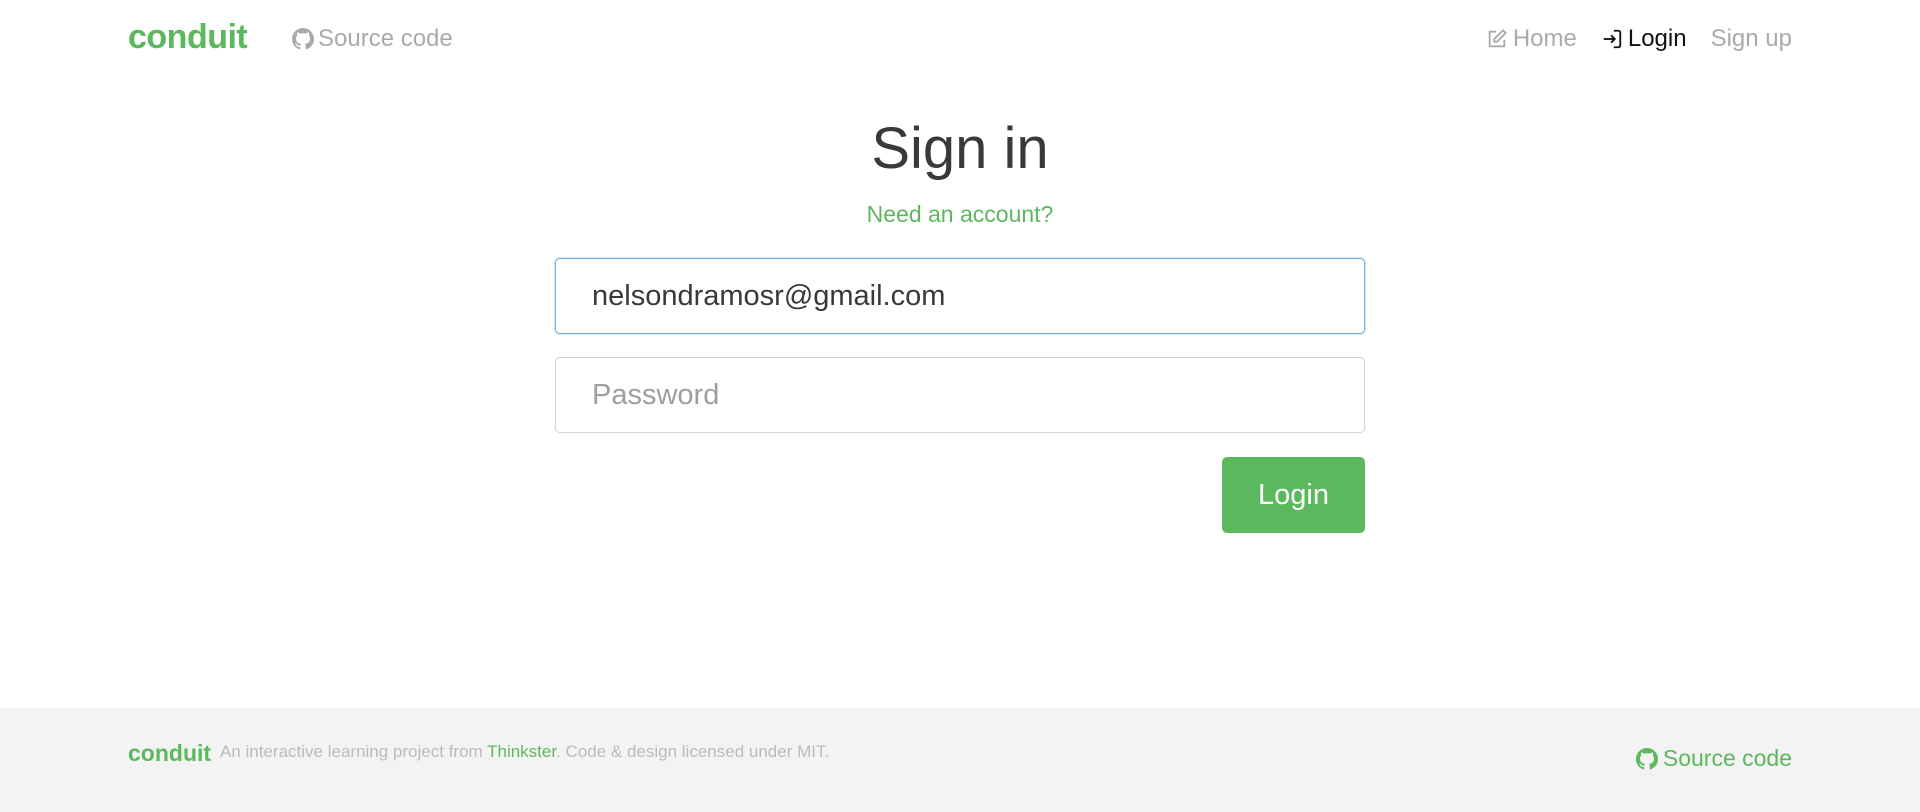 The height and width of the screenshot is (812, 1920). What do you see at coordinates (960, 148) in the screenshot?
I see `page-title: Sign in` at bounding box center [960, 148].